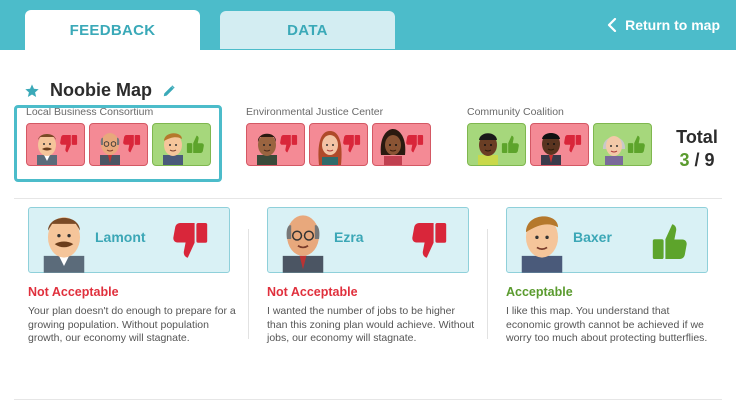  I want to click on top-bar: FEEDBACK DATA Return to map, so click(368, 25).